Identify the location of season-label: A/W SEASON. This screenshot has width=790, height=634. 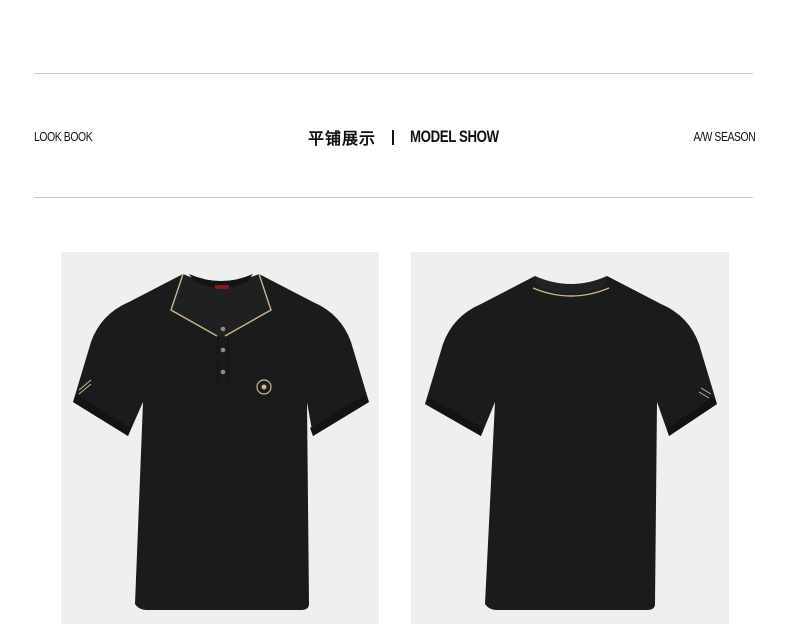
(724, 136).